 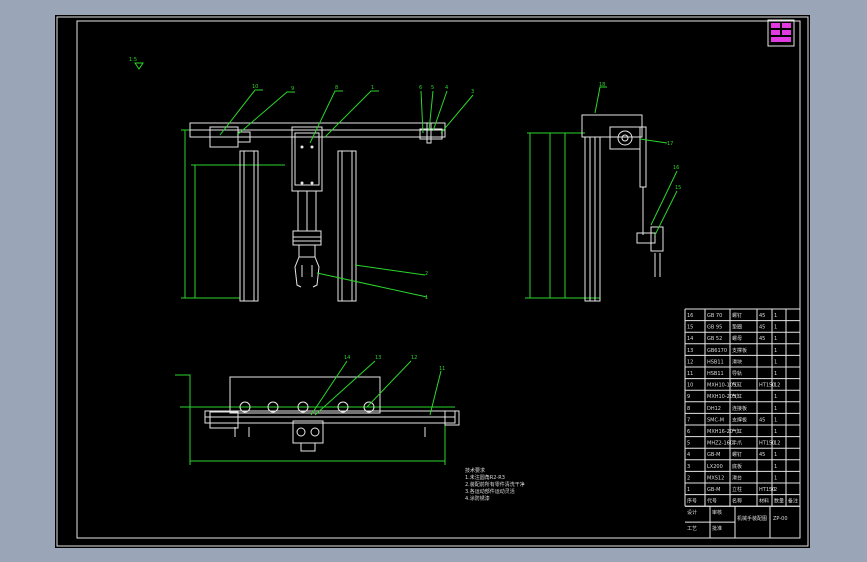 What do you see at coordinates (475, 470) in the screenshot?
I see `svg-text: 技术要求` at bounding box center [475, 470].